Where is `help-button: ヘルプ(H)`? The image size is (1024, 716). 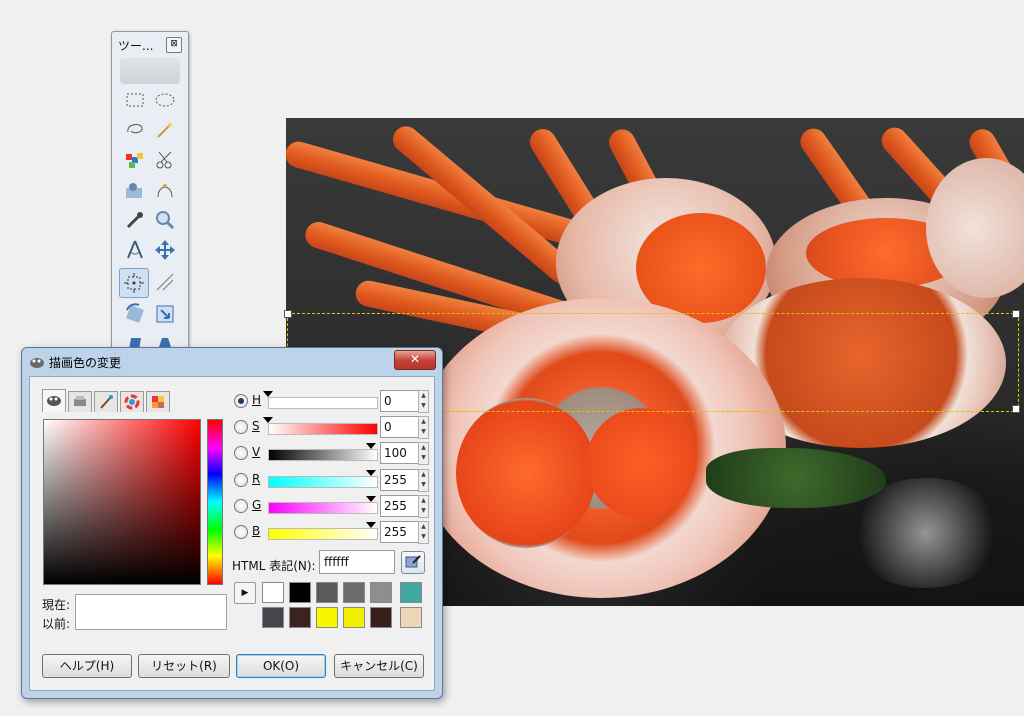
help-button: ヘルプ(H) is located at coordinates (87, 666).